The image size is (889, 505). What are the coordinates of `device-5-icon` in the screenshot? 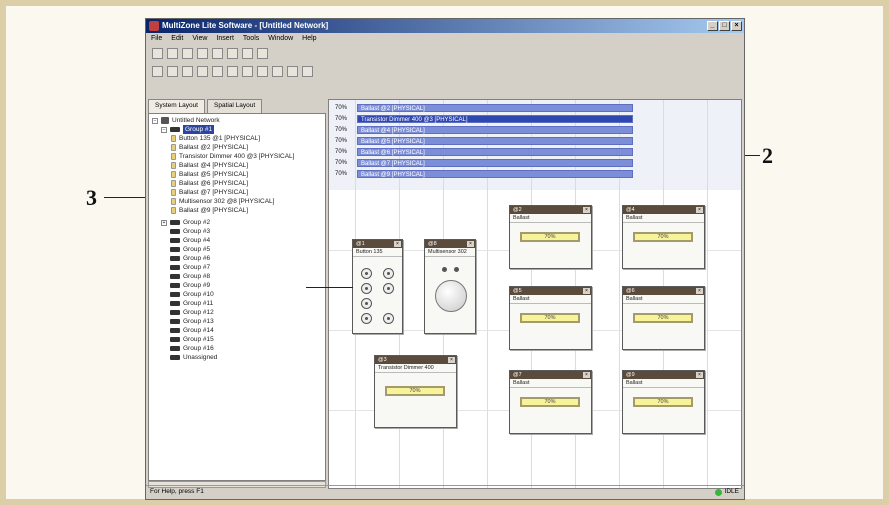 It's located at (247, 71).